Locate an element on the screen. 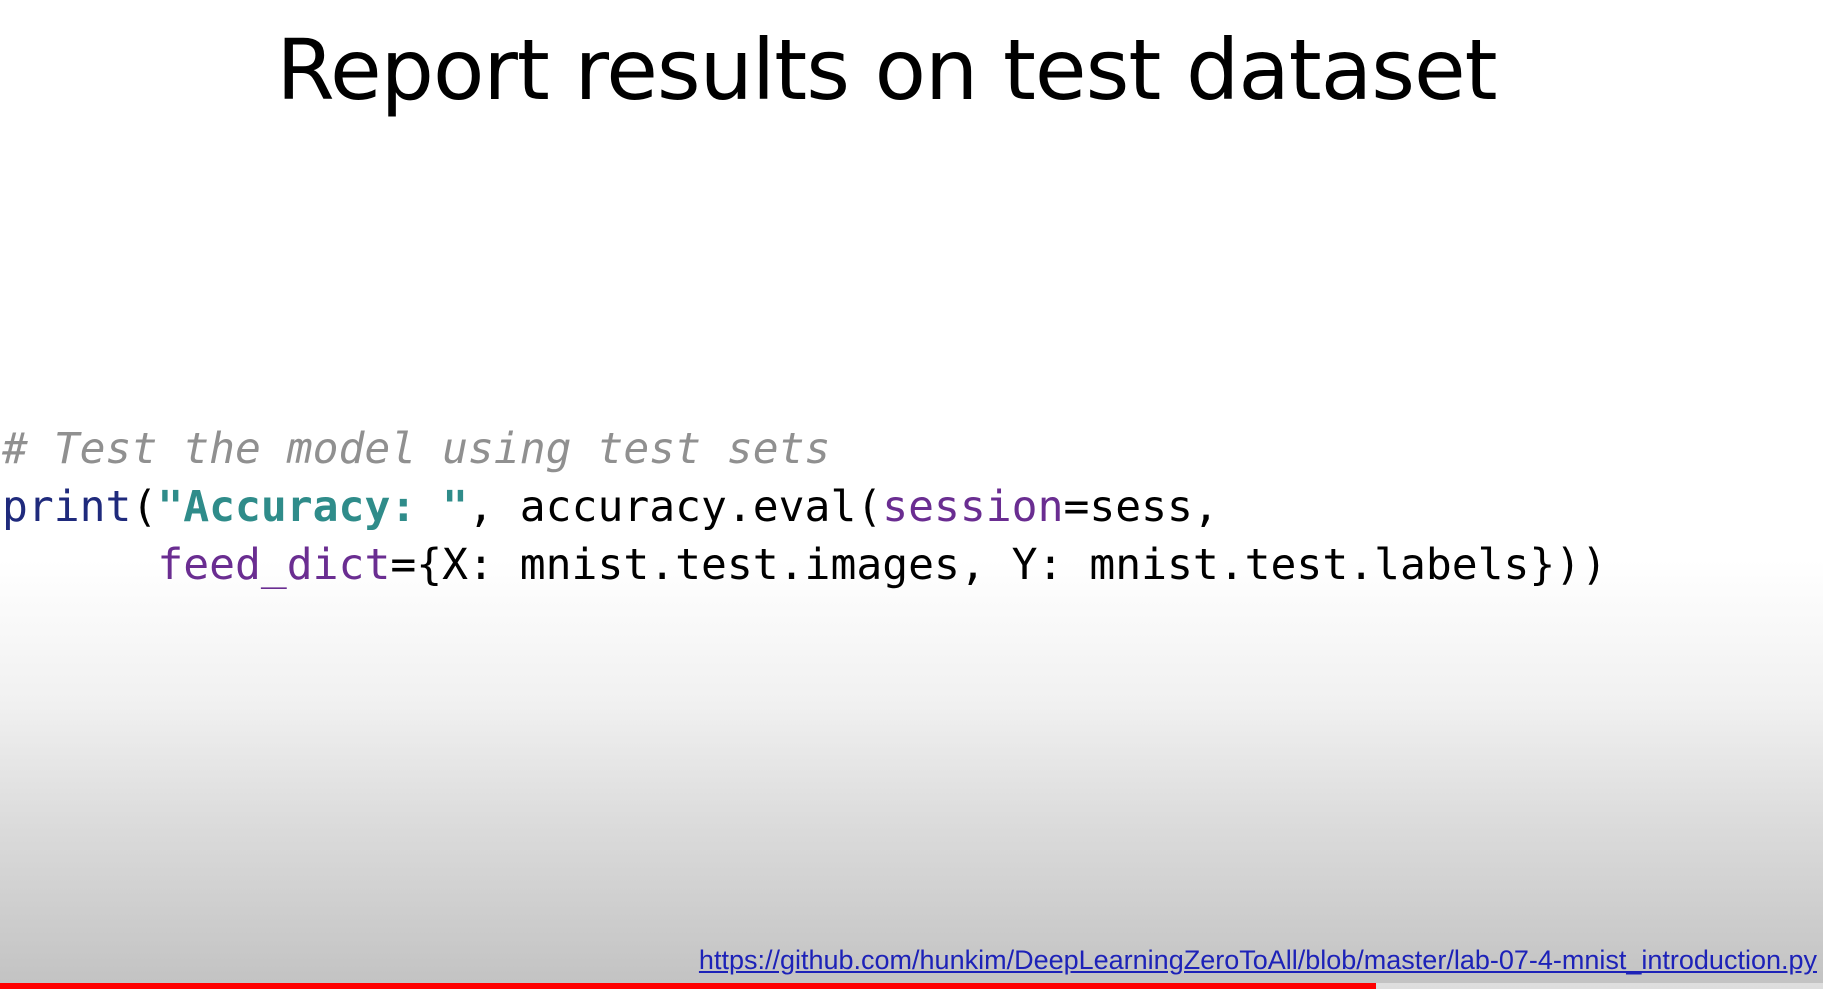  code-builtin-print: print is located at coordinates (67, 507).